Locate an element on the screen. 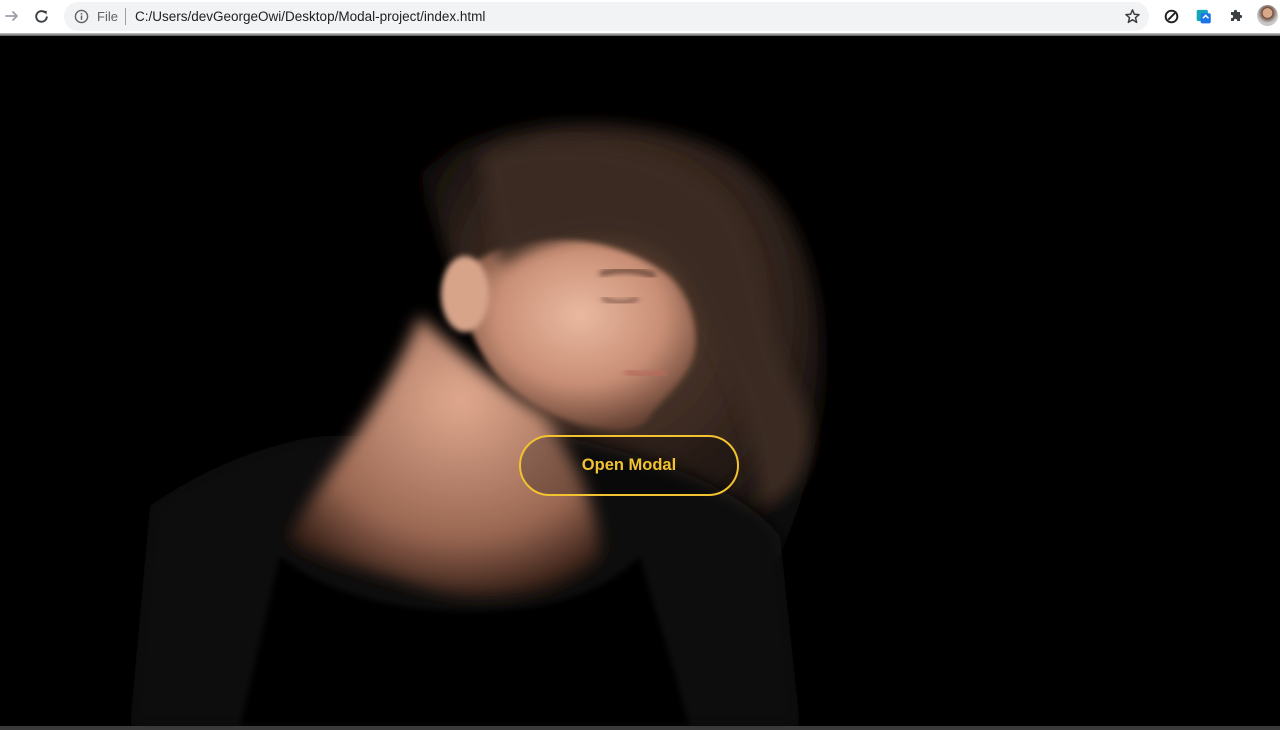 The height and width of the screenshot is (730, 1280). screenshot-icon is located at coordinates (1203, 16).